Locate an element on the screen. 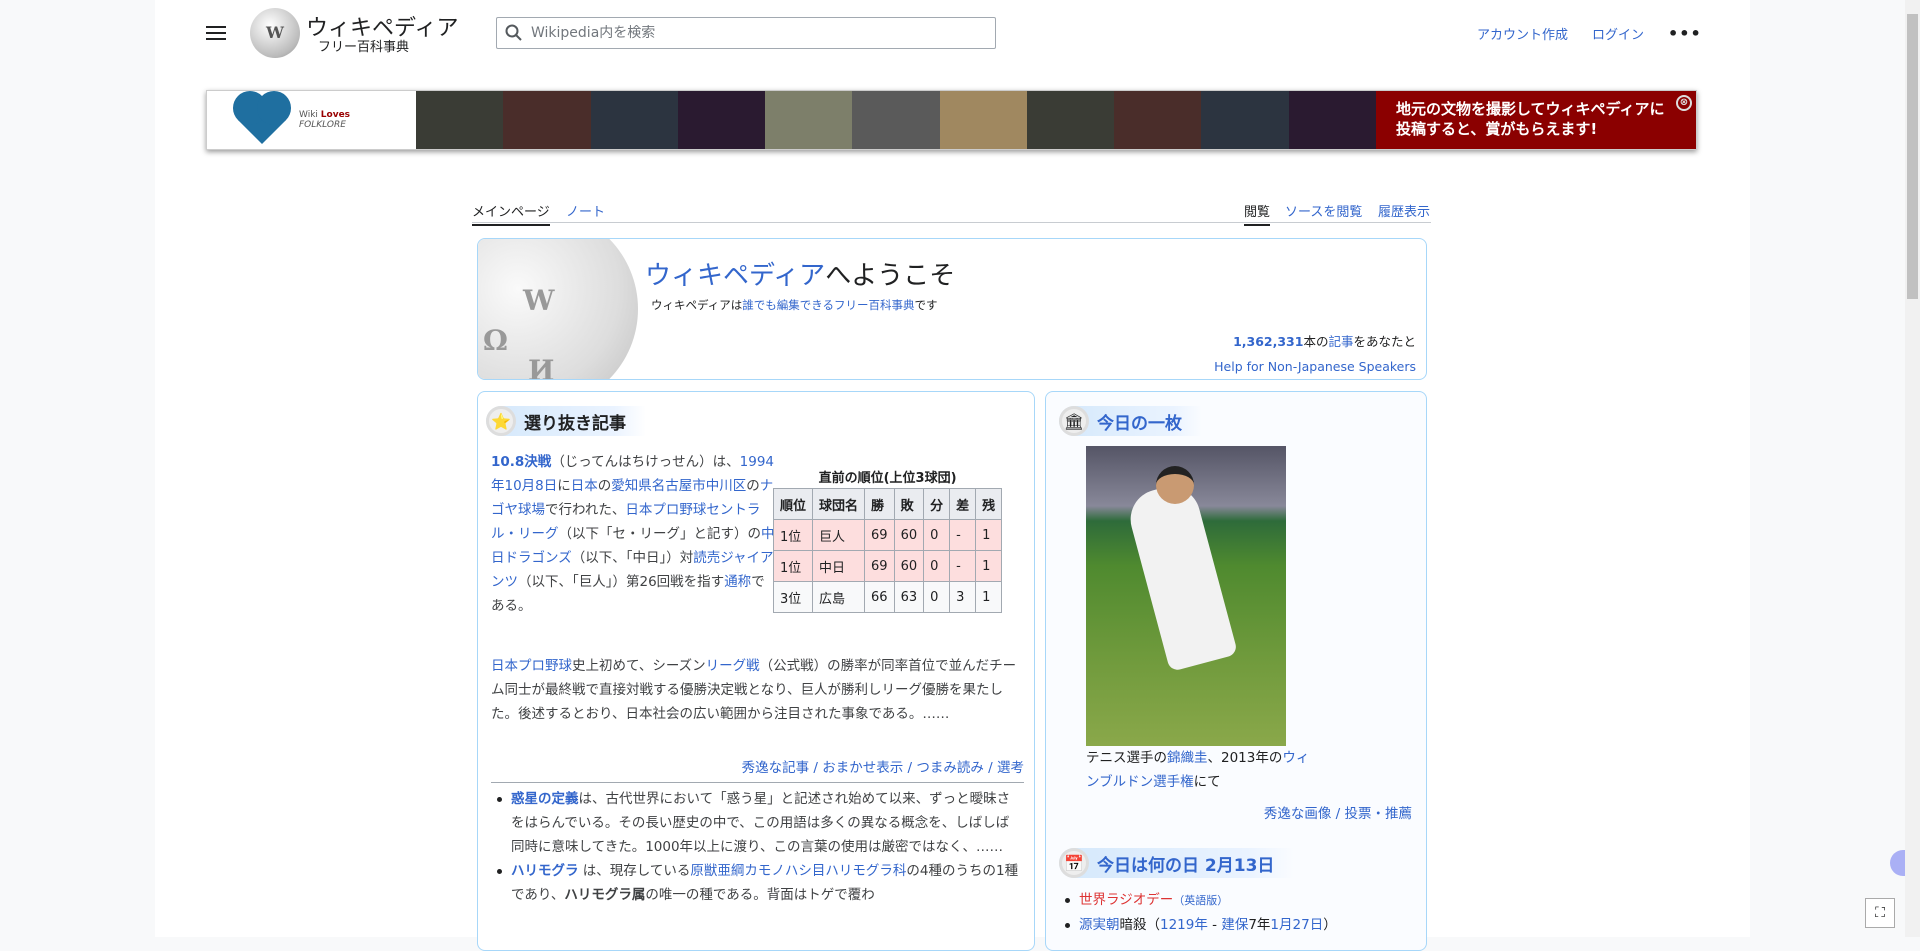 This screenshot has width=1920, height=951. link: 世界ラジオデー is located at coordinates (1126, 900).